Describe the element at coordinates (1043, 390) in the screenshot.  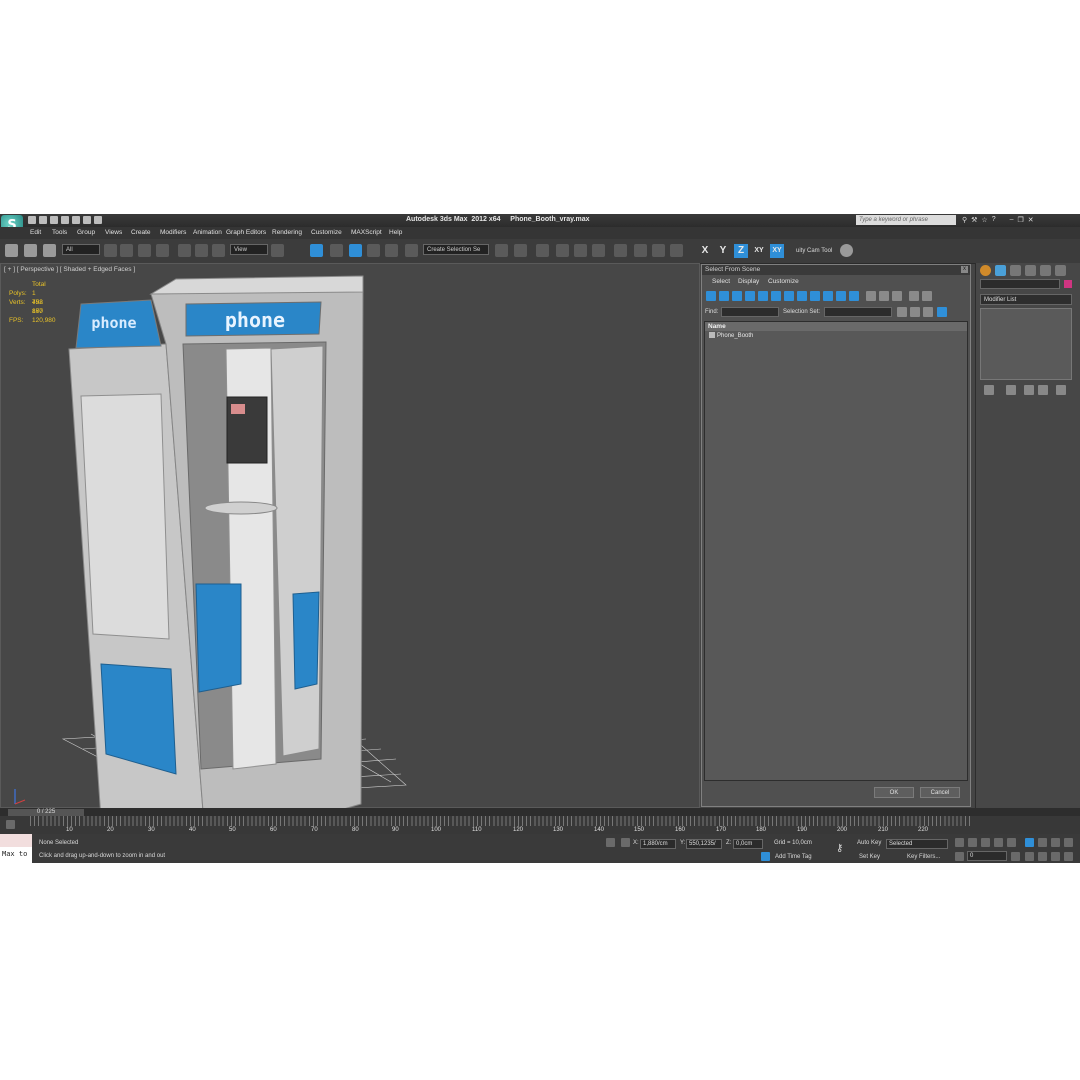
I see `remove-modifier-icon` at that location.